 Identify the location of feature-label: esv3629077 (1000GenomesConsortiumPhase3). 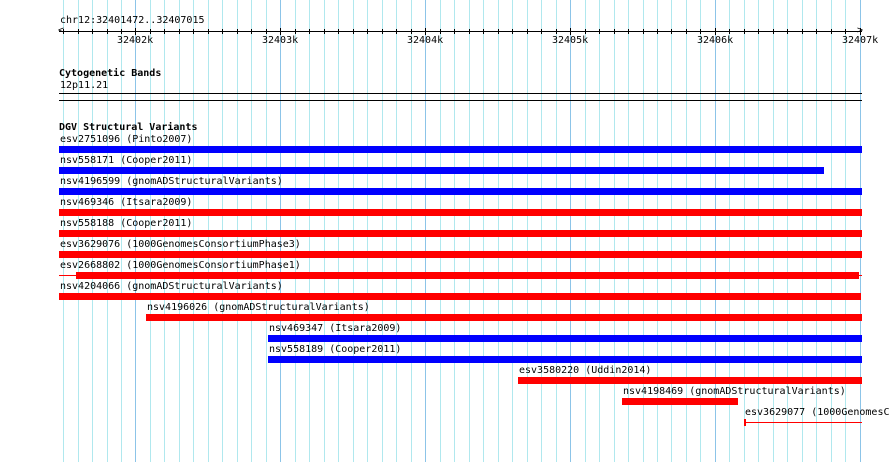
(817, 412).